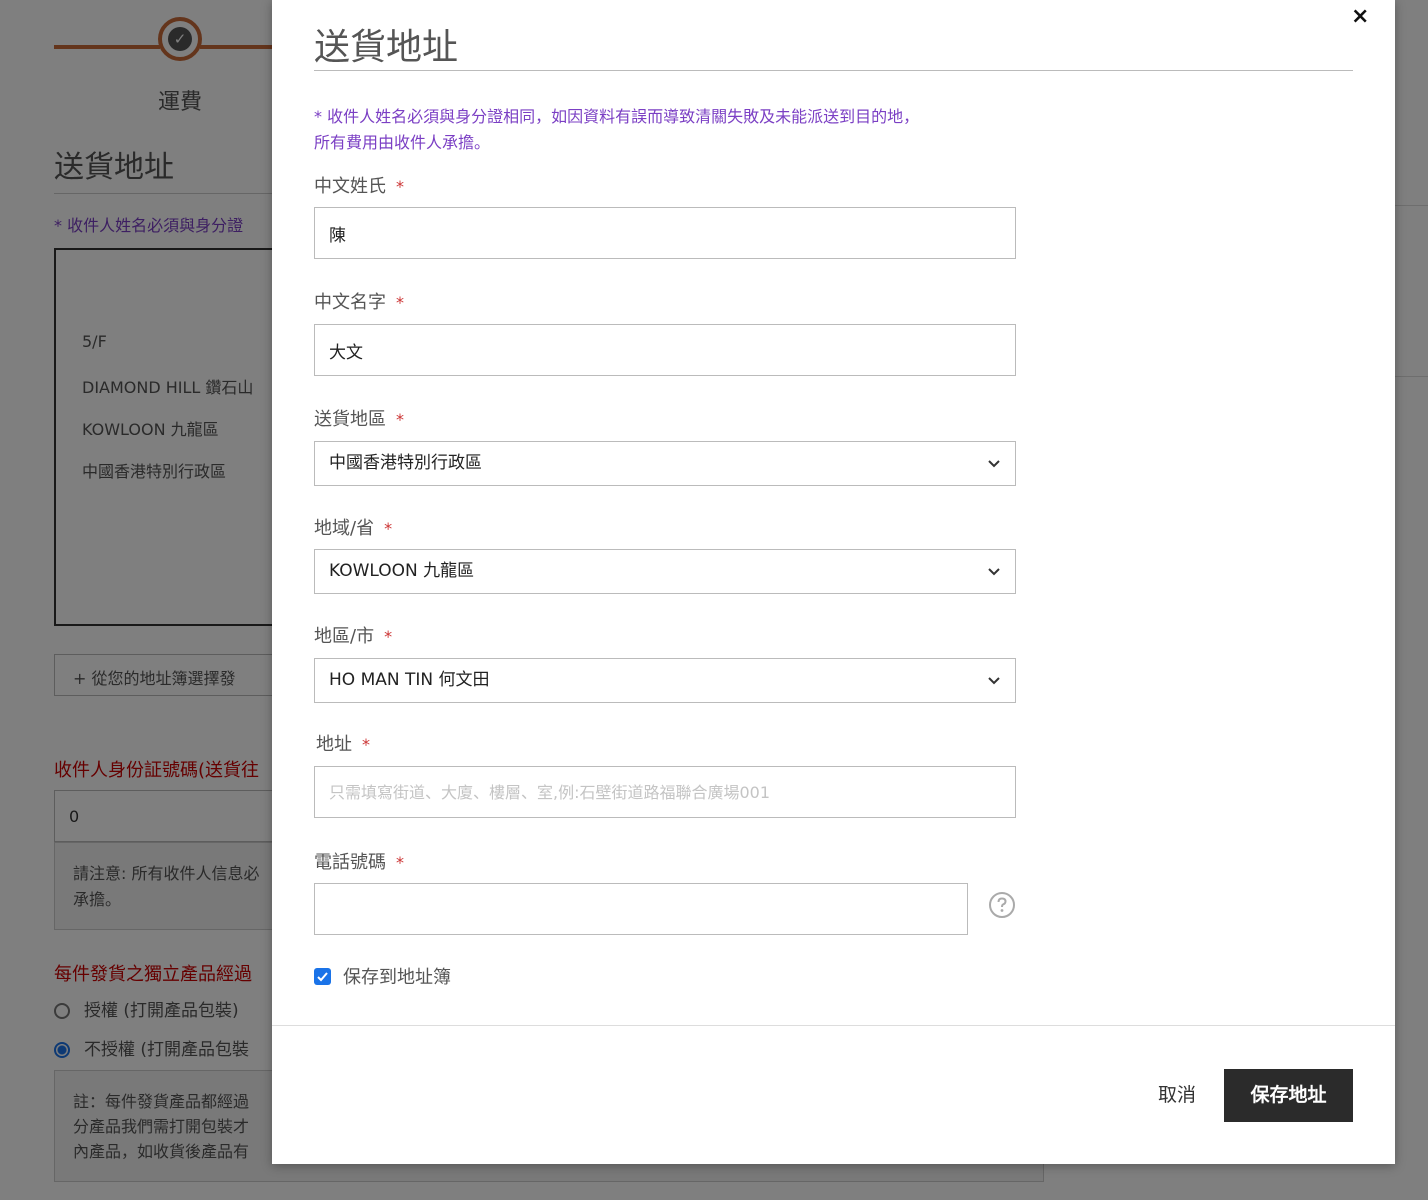 This screenshot has height=1200, width=1428. What do you see at coordinates (665, 792) in the screenshot?
I see `address-input` at bounding box center [665, 792].